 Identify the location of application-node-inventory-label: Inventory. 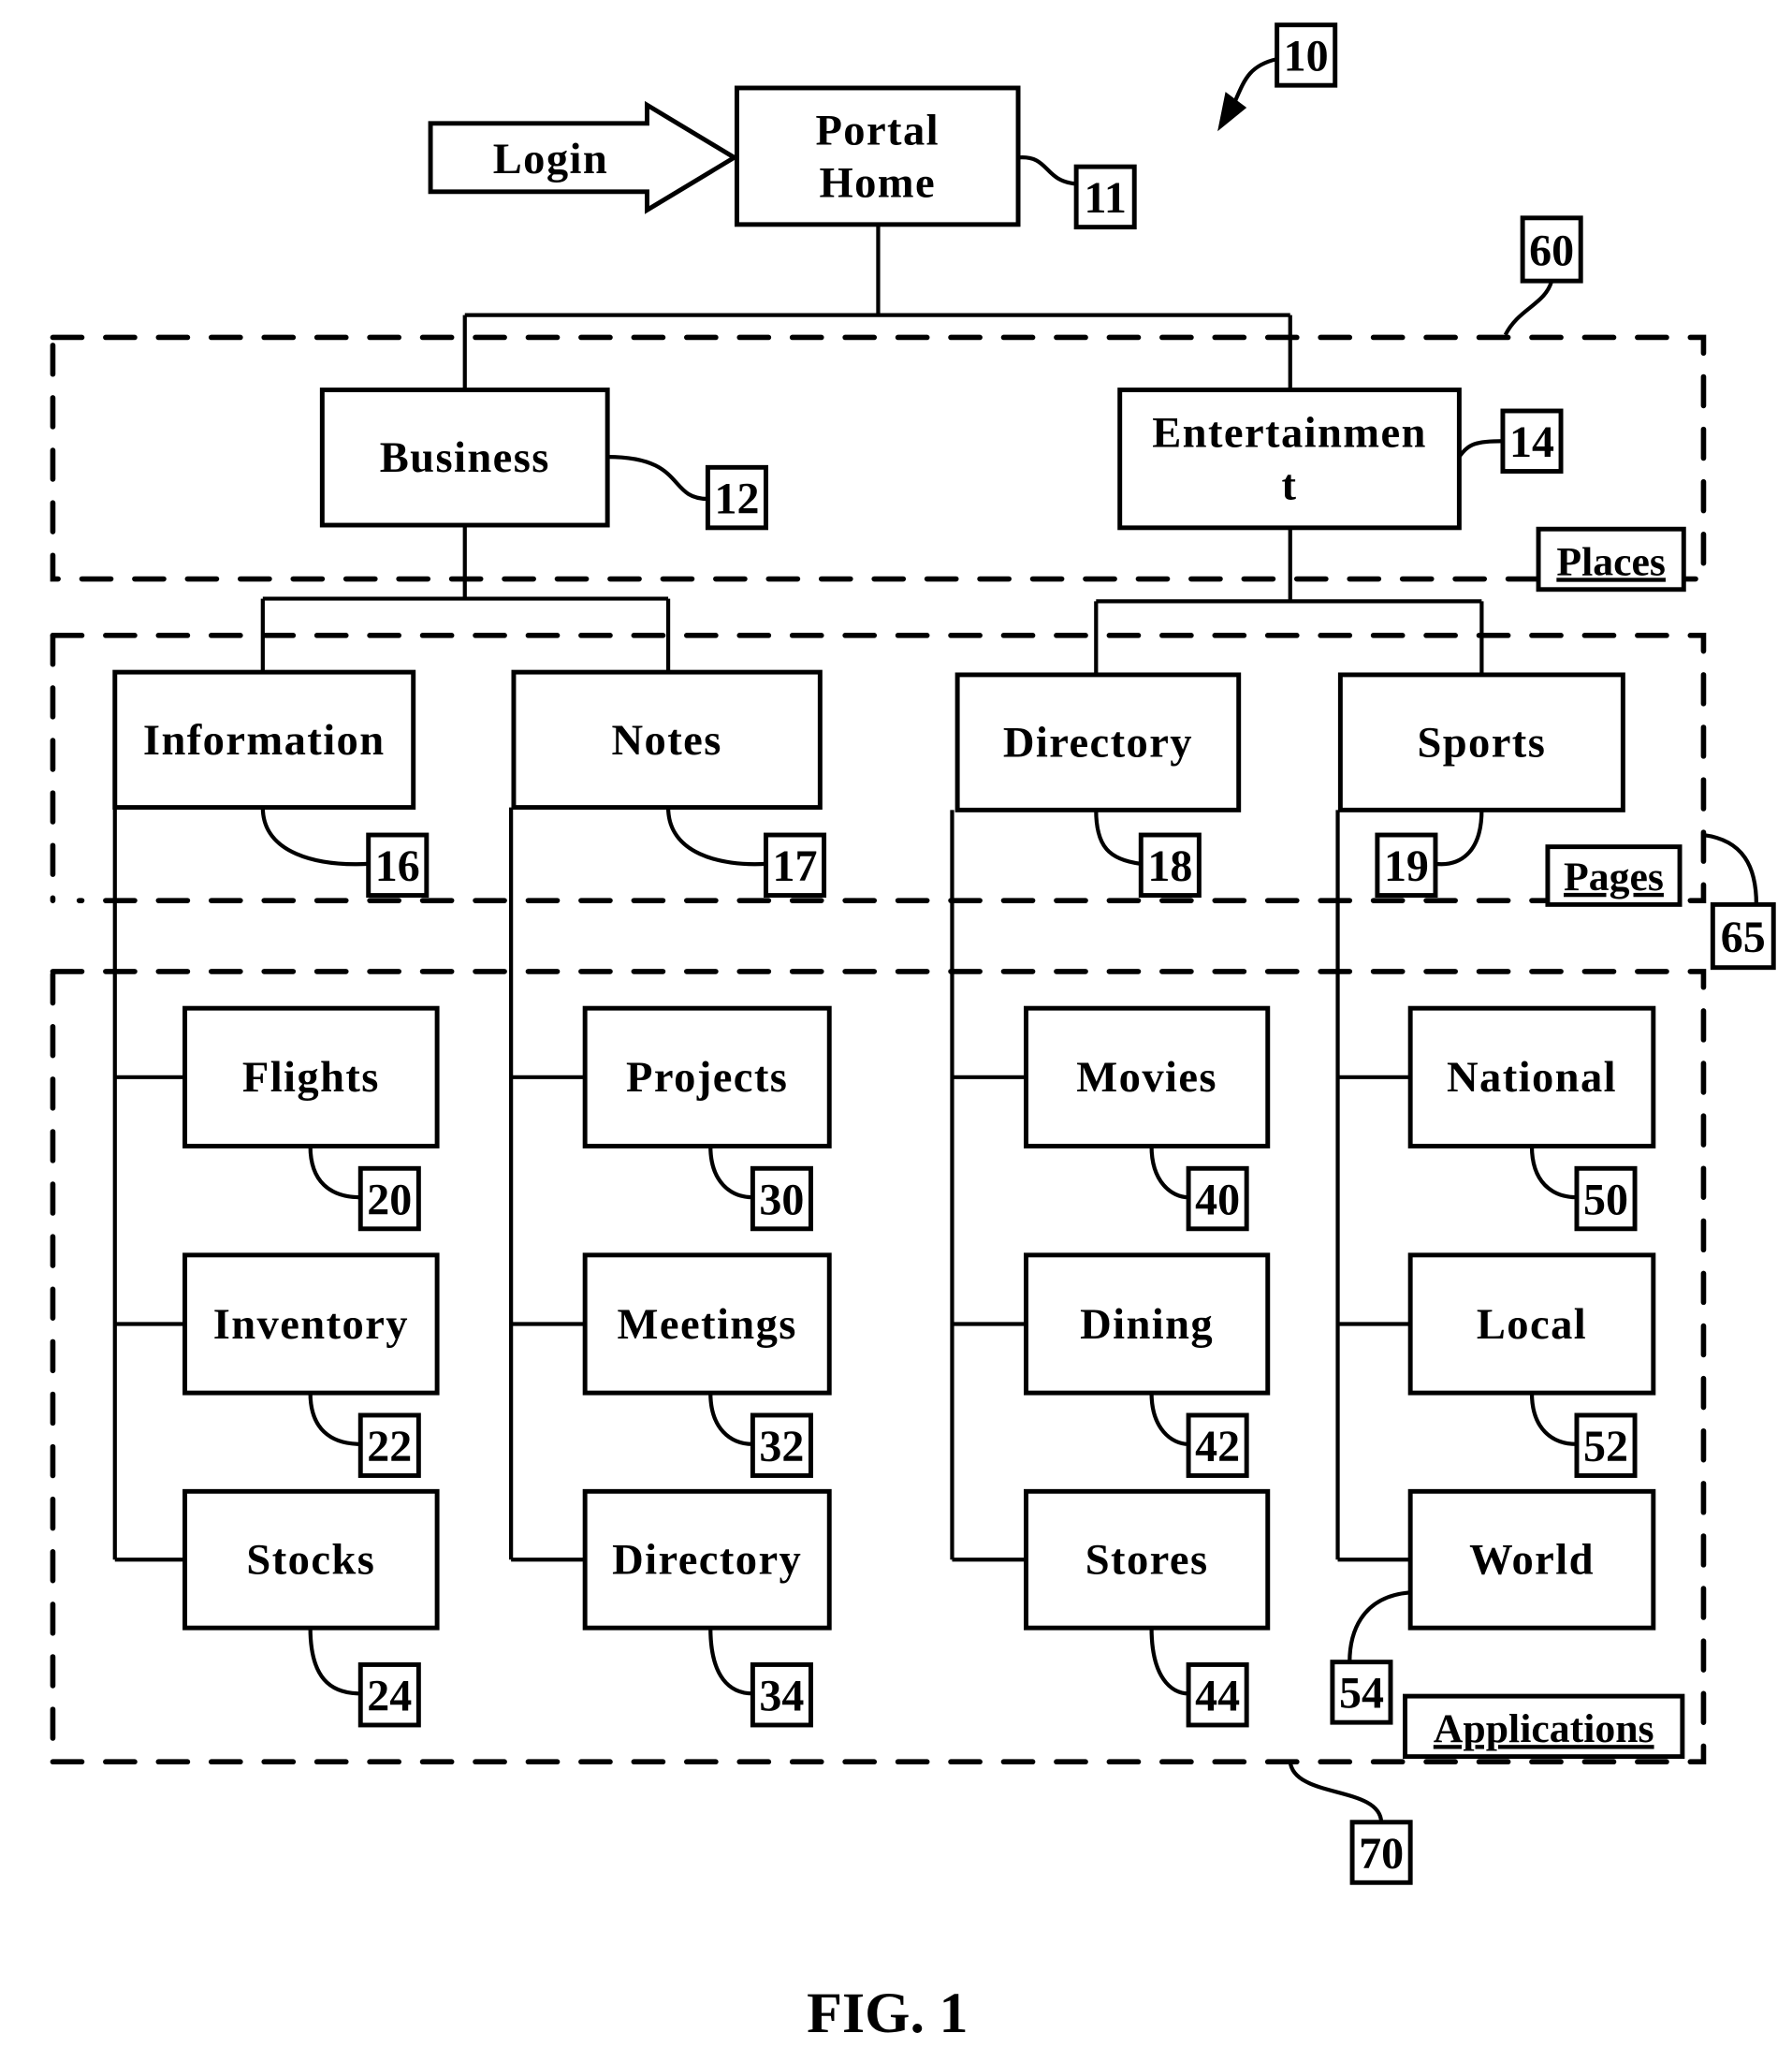
(311, 1325).